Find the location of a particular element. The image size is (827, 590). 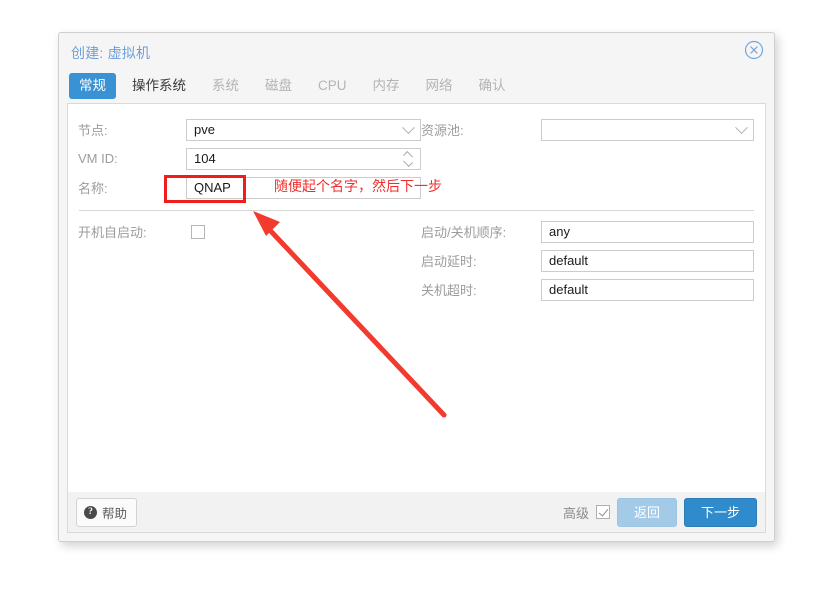

help-button-label: 帮助 is located at coordinates (115, 513).